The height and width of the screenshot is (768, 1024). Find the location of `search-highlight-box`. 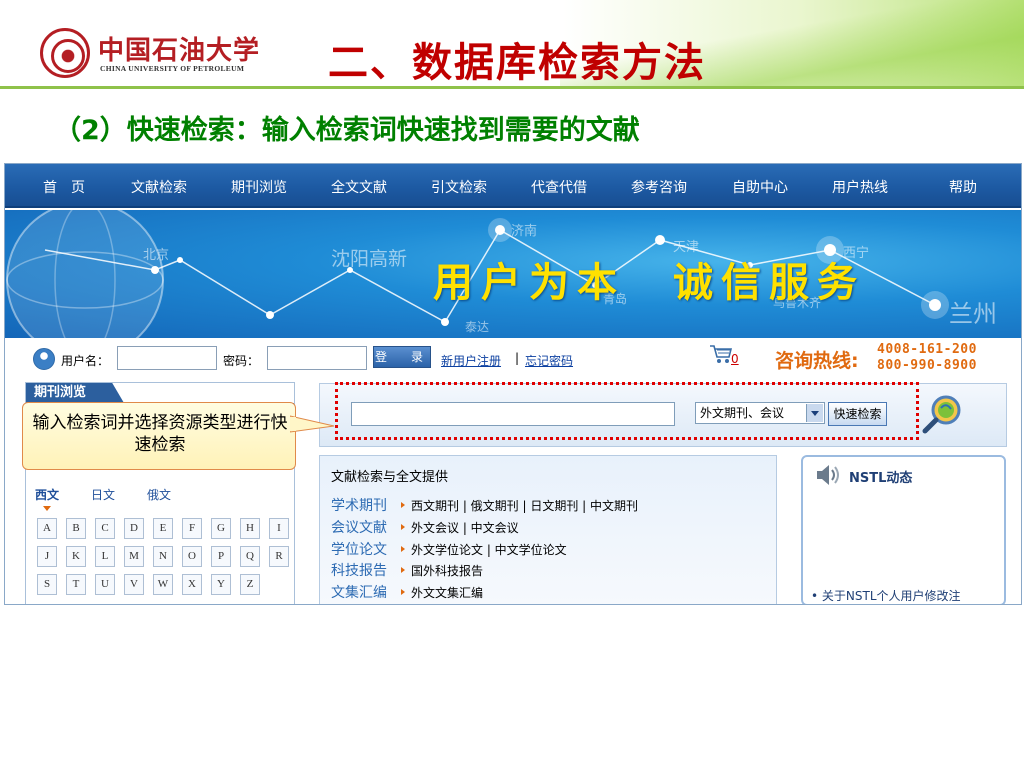

search-highlight-box is located at coordinates (627, 411).